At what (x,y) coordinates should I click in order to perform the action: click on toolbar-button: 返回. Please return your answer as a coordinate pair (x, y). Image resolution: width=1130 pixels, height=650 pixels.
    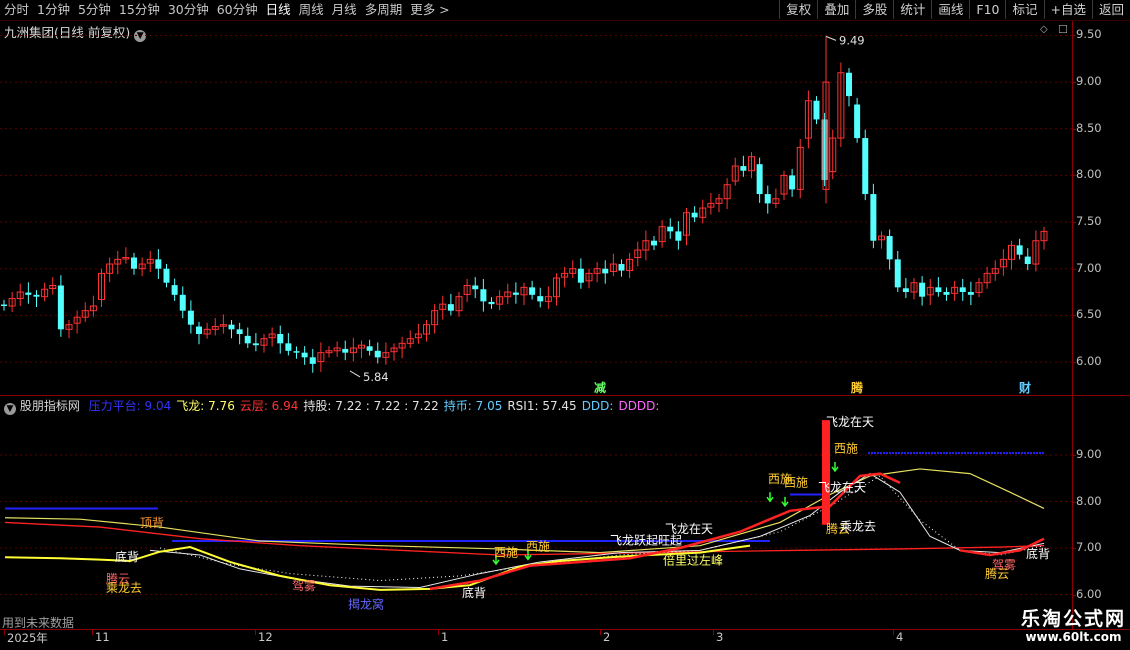
    Looking at the image, I should click on (1110, 9).